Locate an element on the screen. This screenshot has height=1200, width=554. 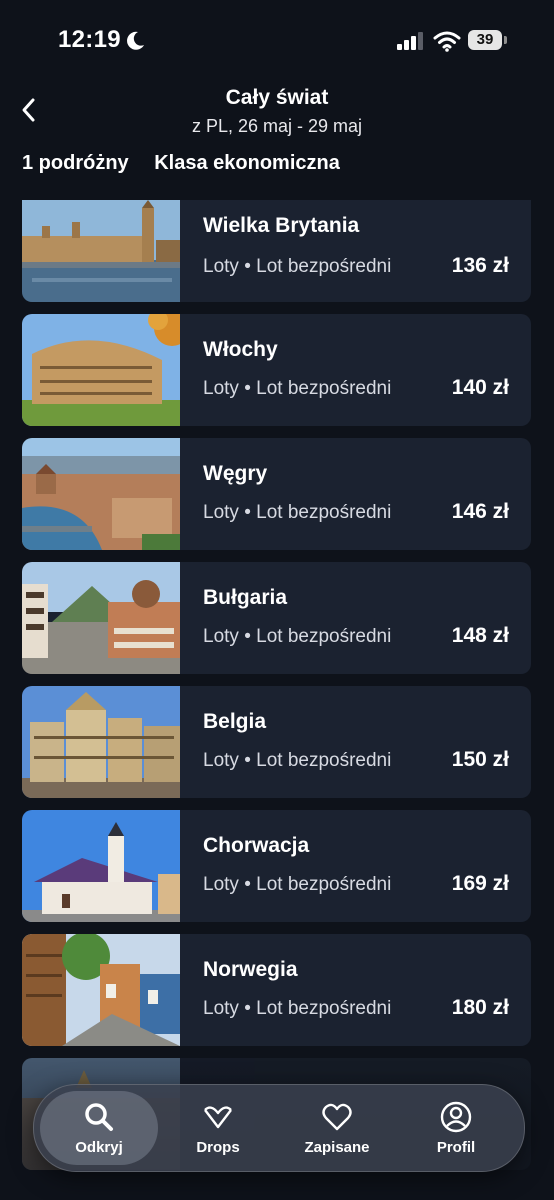
battery-level: 39 is located at coordinates (485, 39).